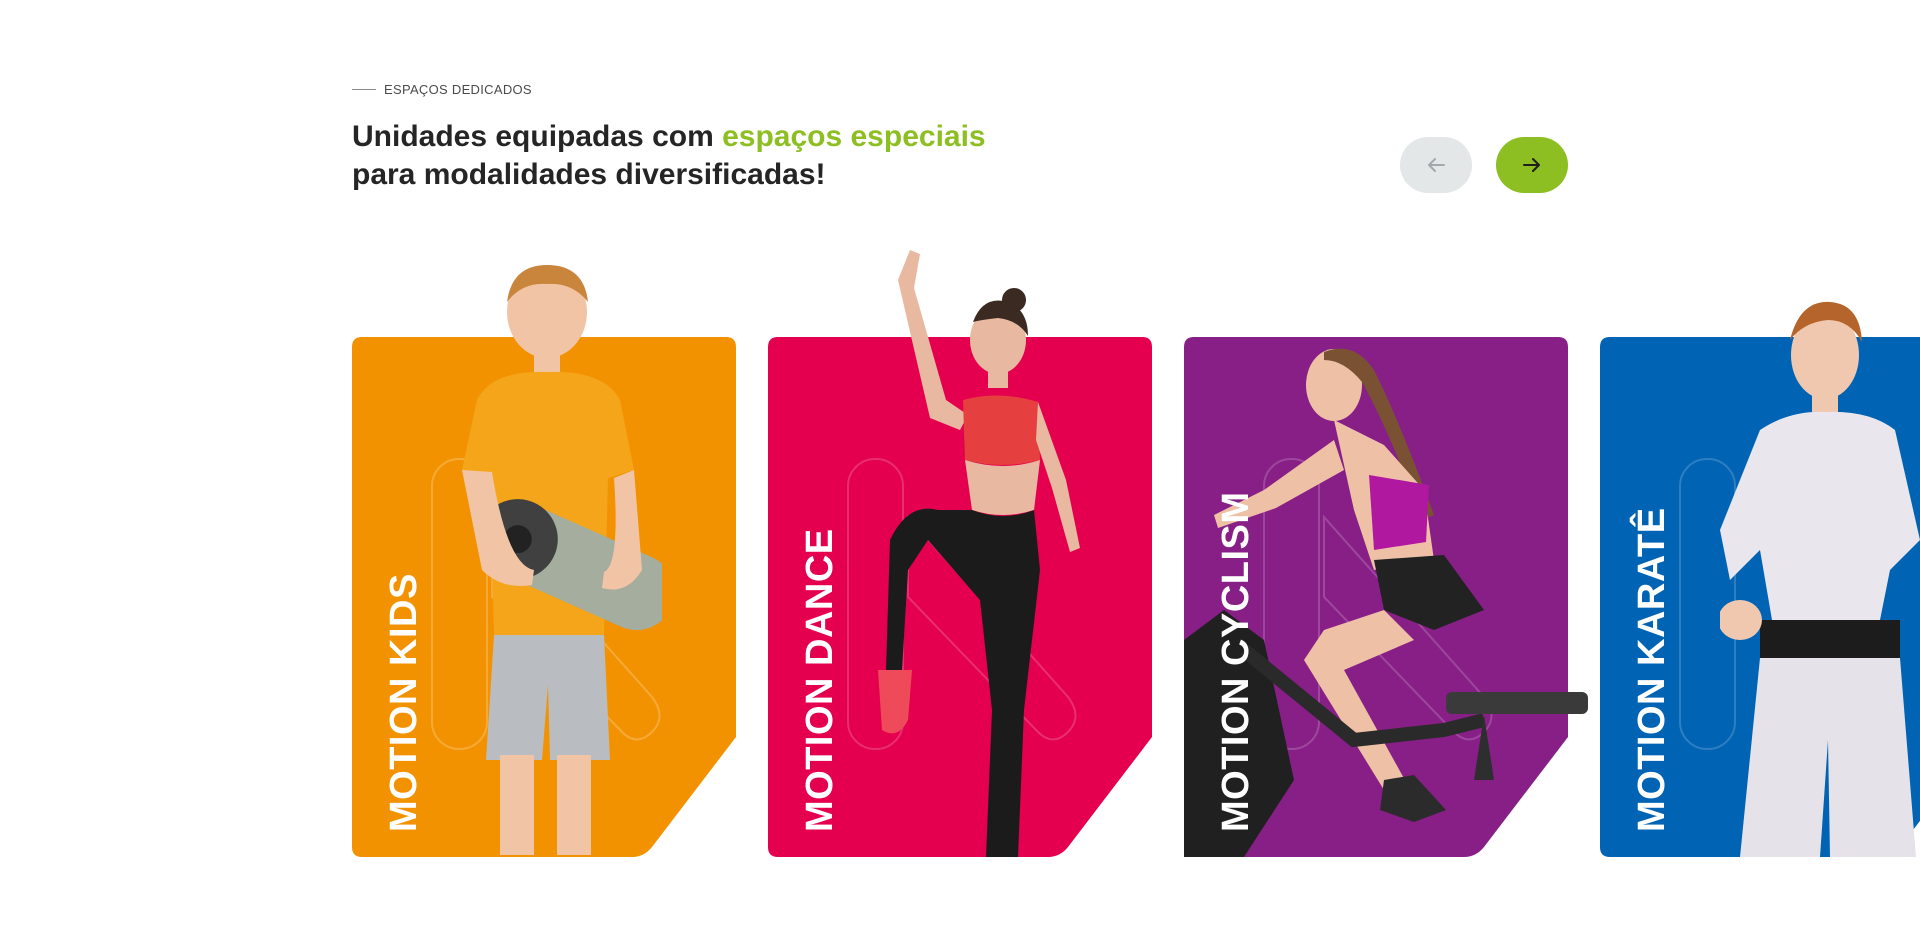  I want to click on card-motion-kids: MOTION KIDS, so click(544, 548).